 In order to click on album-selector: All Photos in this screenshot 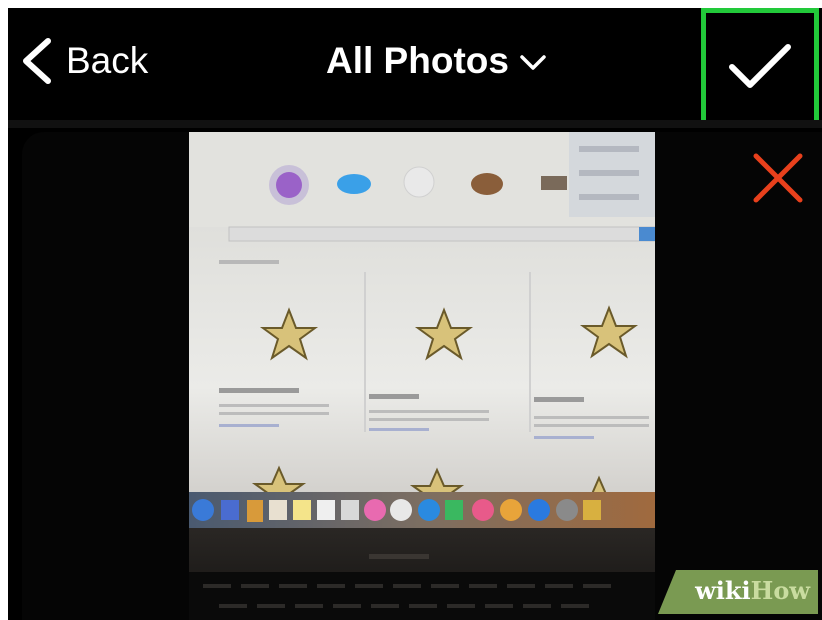, I will do `click(436, 61)`.